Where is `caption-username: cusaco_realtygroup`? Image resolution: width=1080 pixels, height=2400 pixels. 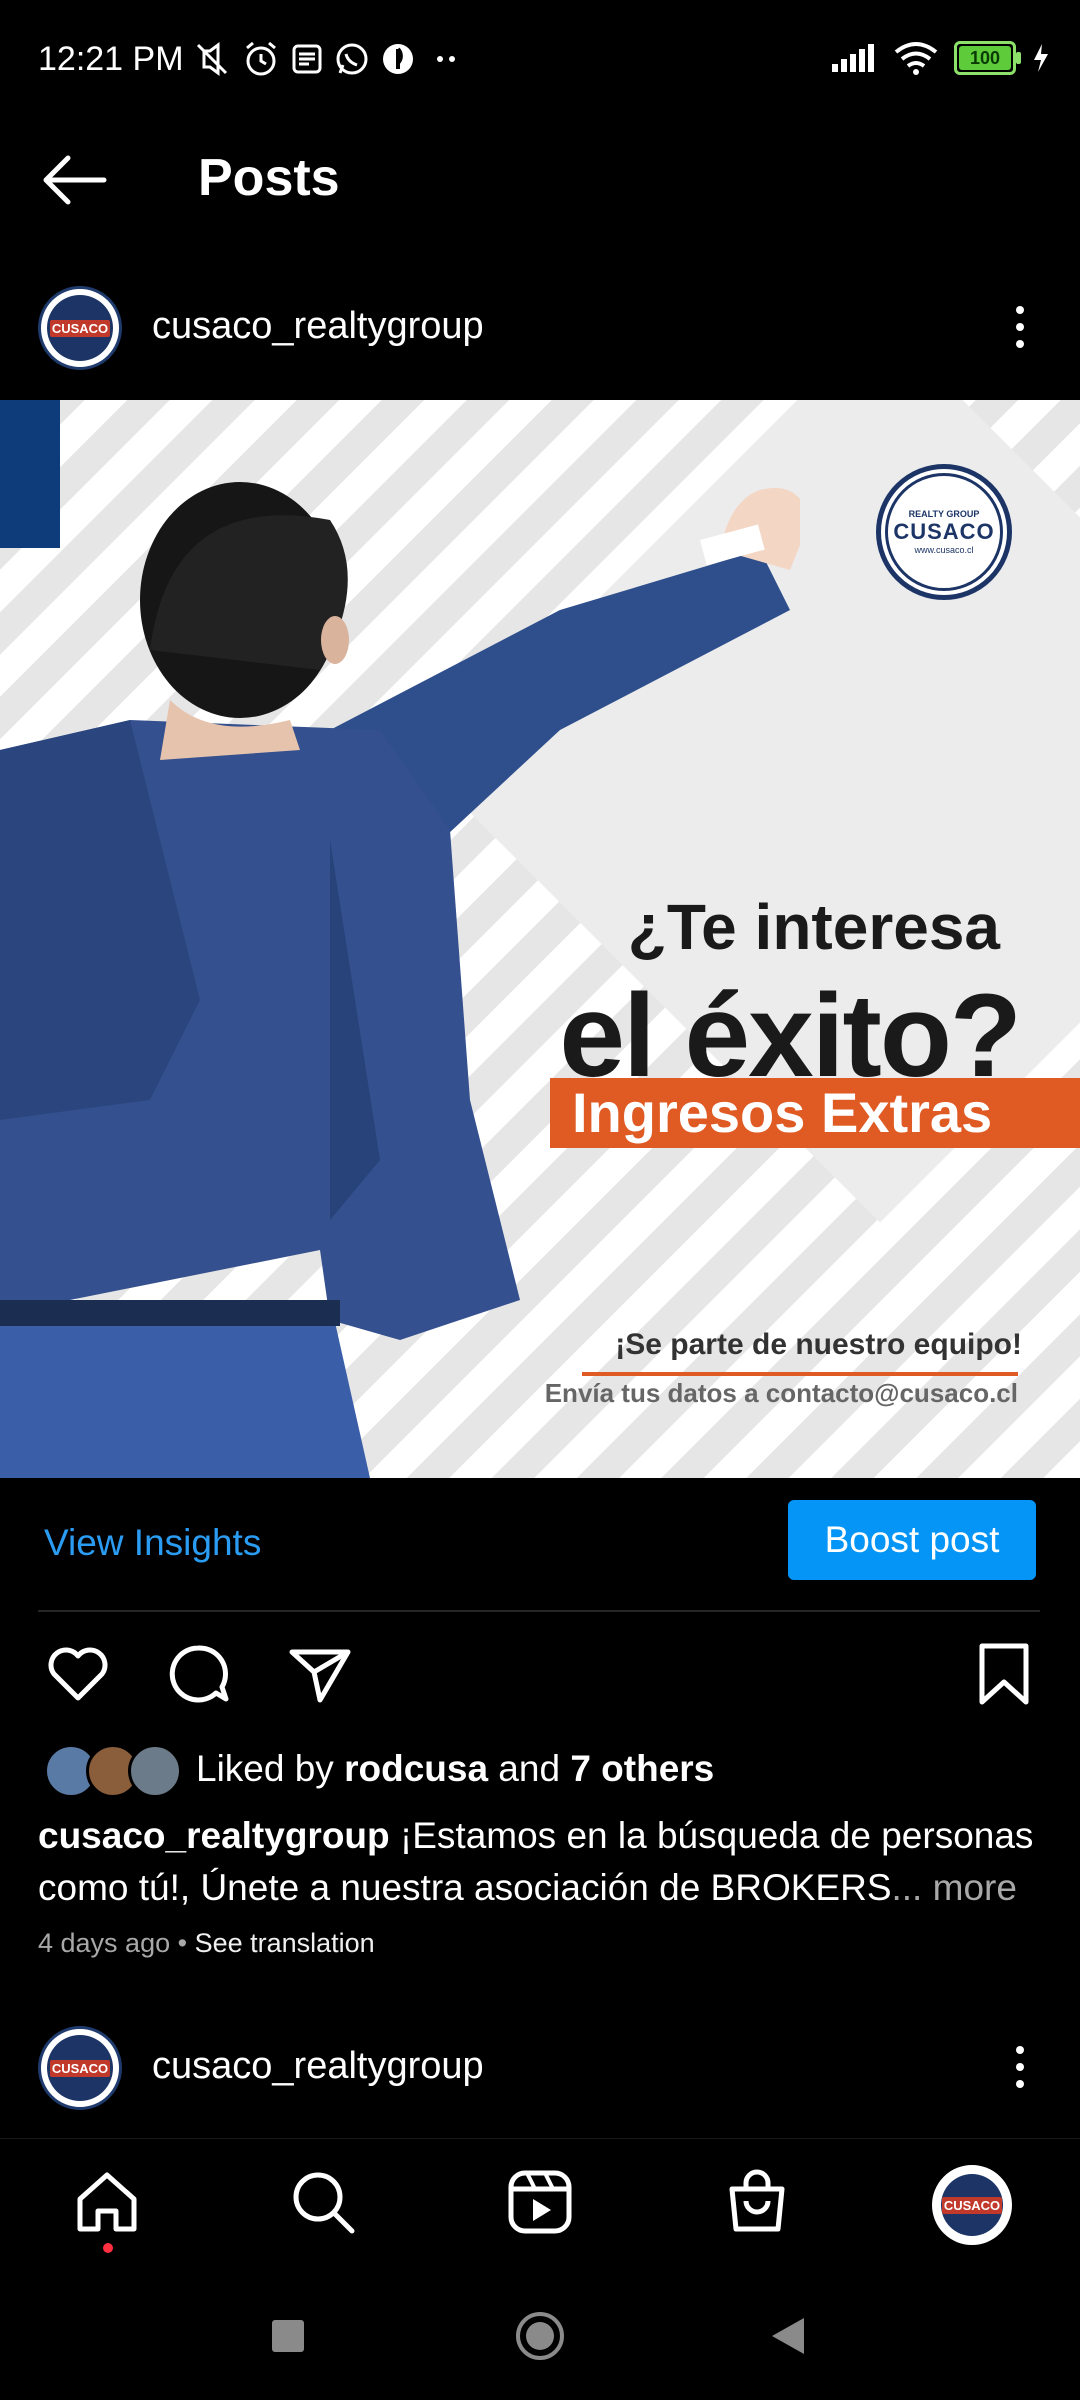
caption-username: cusaco_realtygroup is located at coordinates (214, 1835).